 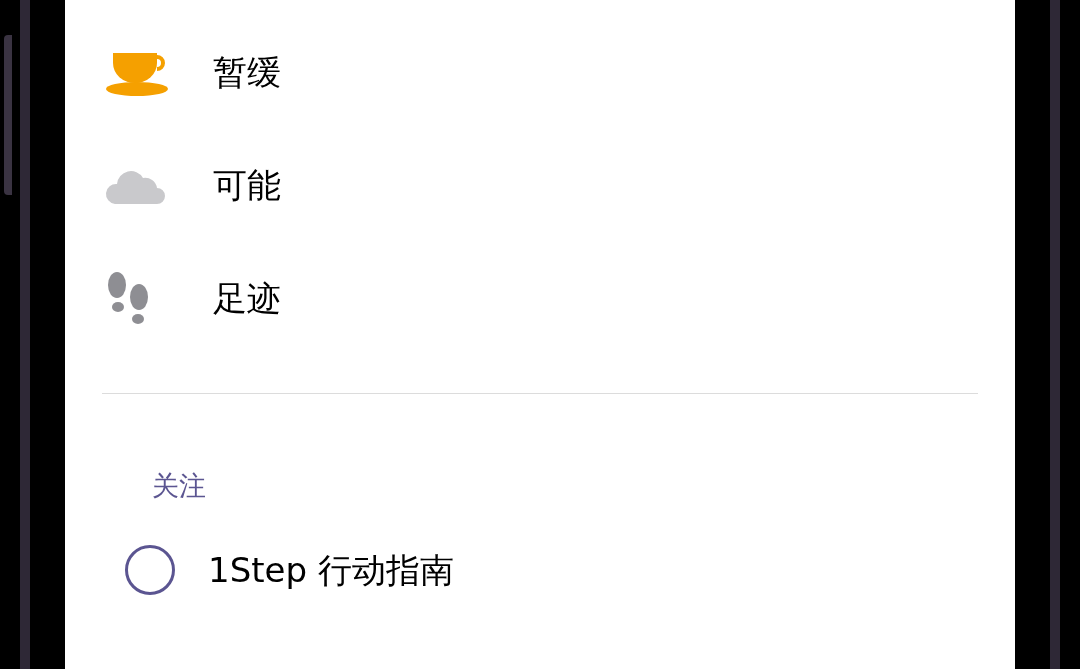 What do you see at coordinates (331, 570) in the screenshot?
I see `project-item: 1Step 行动指南` at bounding box center [331, 570].